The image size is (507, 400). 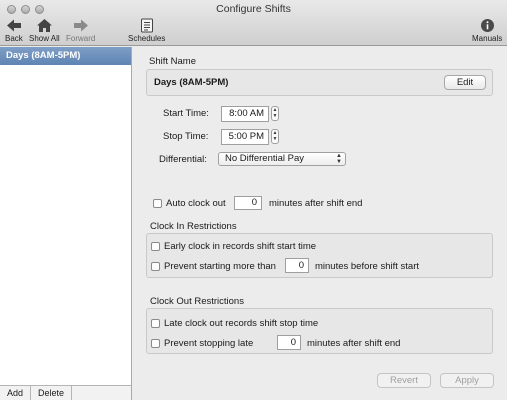 I want to click on prevent-late-checkbox, so click(x=155, y=343).